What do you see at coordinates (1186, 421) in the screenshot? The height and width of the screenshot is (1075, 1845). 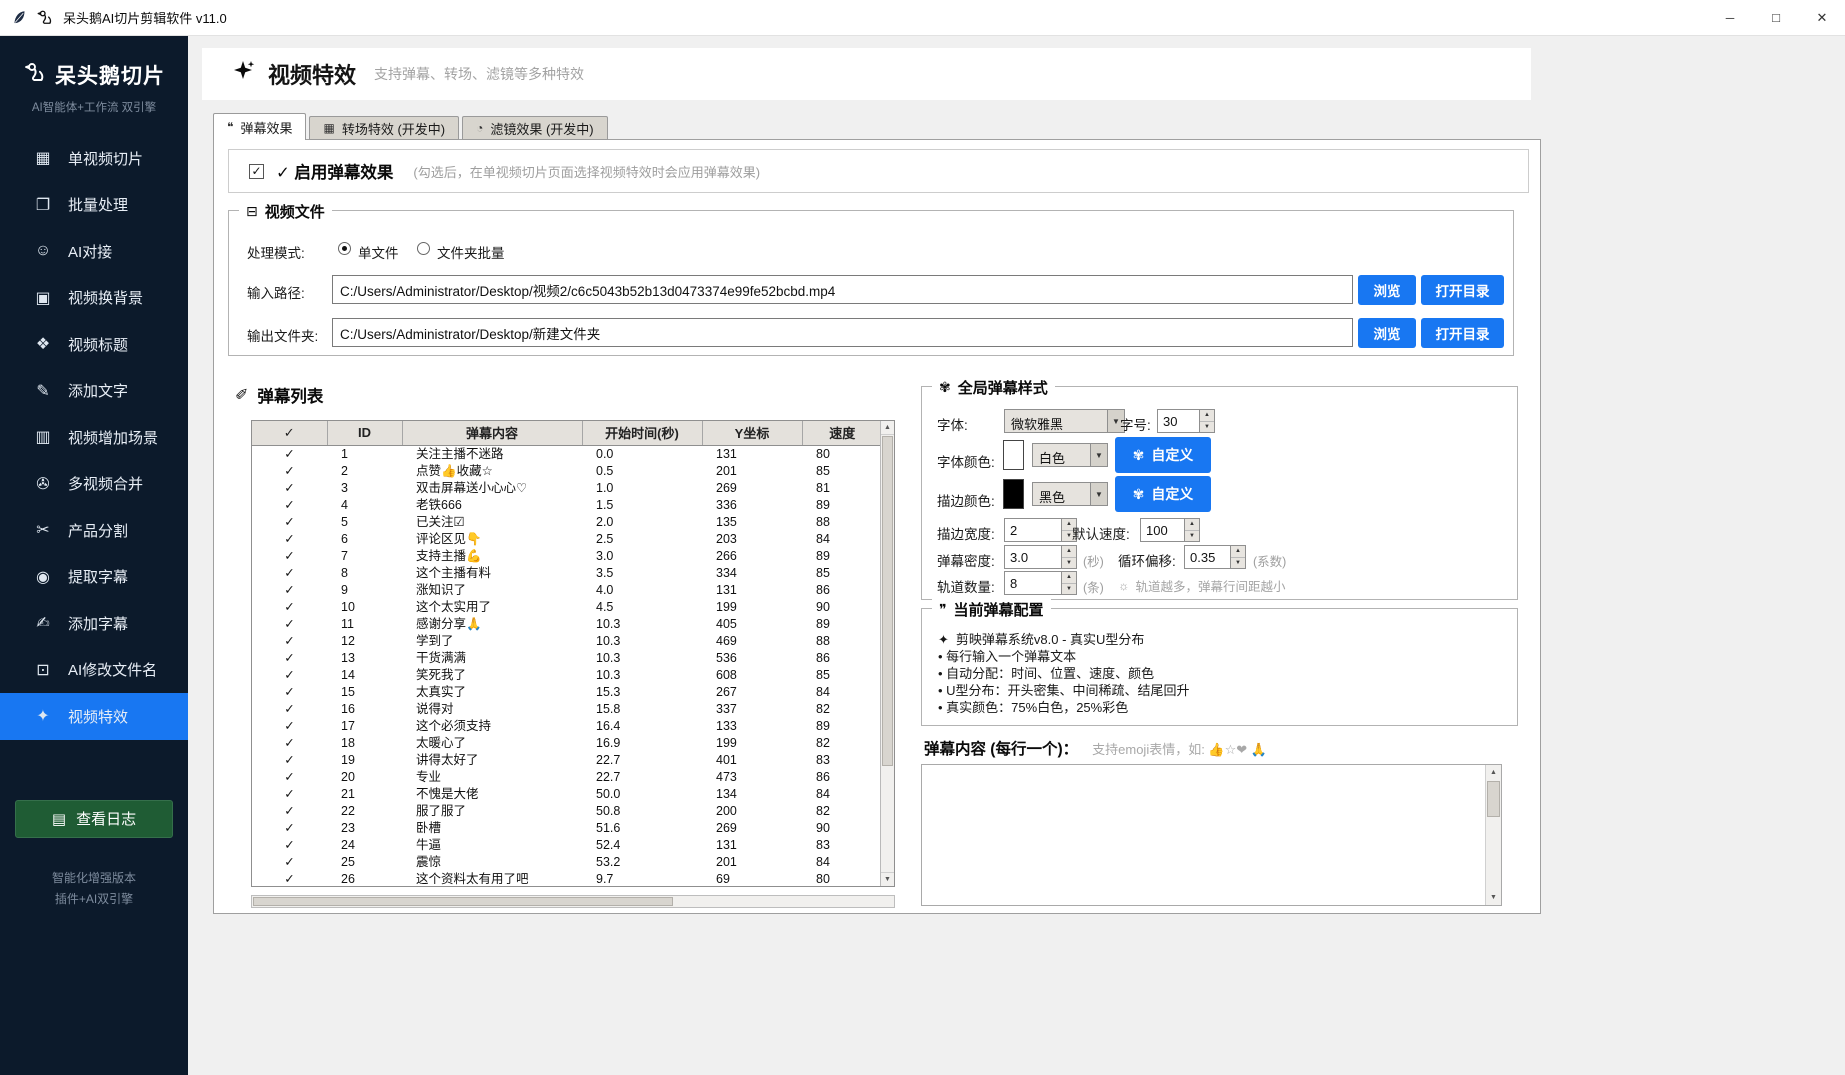 I see `font-size-stepper: 30 ▲ ▼` at bounding box center [1186, 421].